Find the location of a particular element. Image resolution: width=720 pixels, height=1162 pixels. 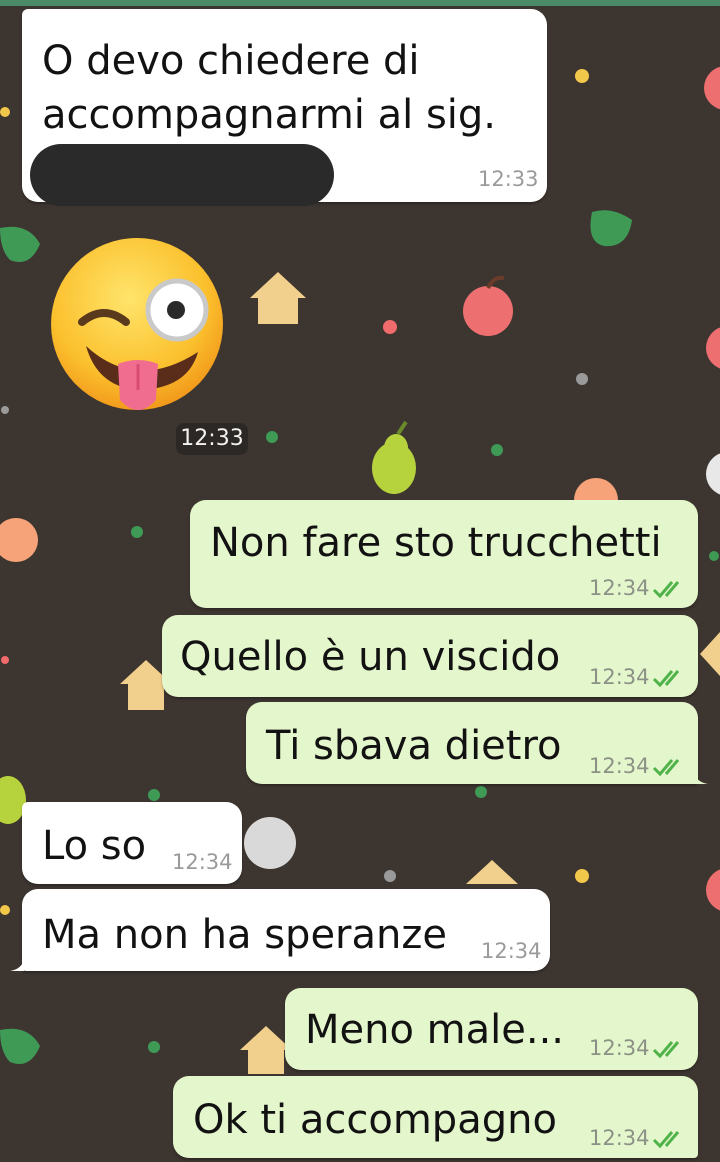

message-bubble-outgoing: Non fare sto trucchetti 12:34 is located at coordinates (444, 554).